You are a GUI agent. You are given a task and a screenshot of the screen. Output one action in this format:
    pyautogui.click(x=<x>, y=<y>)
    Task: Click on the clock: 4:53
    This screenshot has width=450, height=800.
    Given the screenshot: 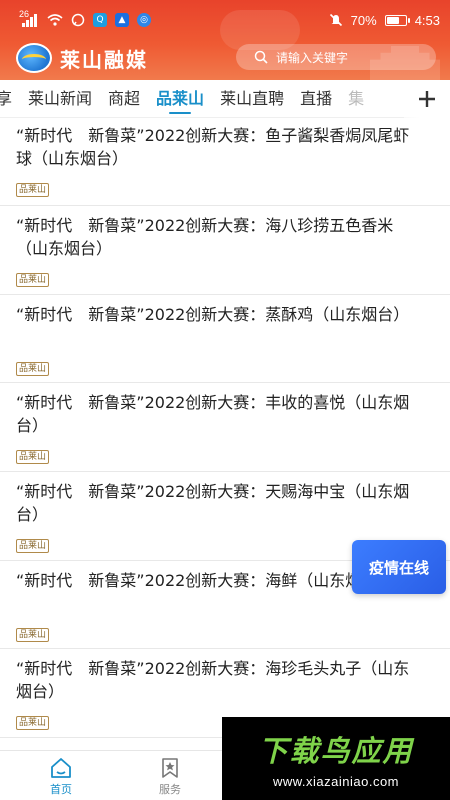 What is the action you would take?
    pyautogui.click(x=427, y=20)
    